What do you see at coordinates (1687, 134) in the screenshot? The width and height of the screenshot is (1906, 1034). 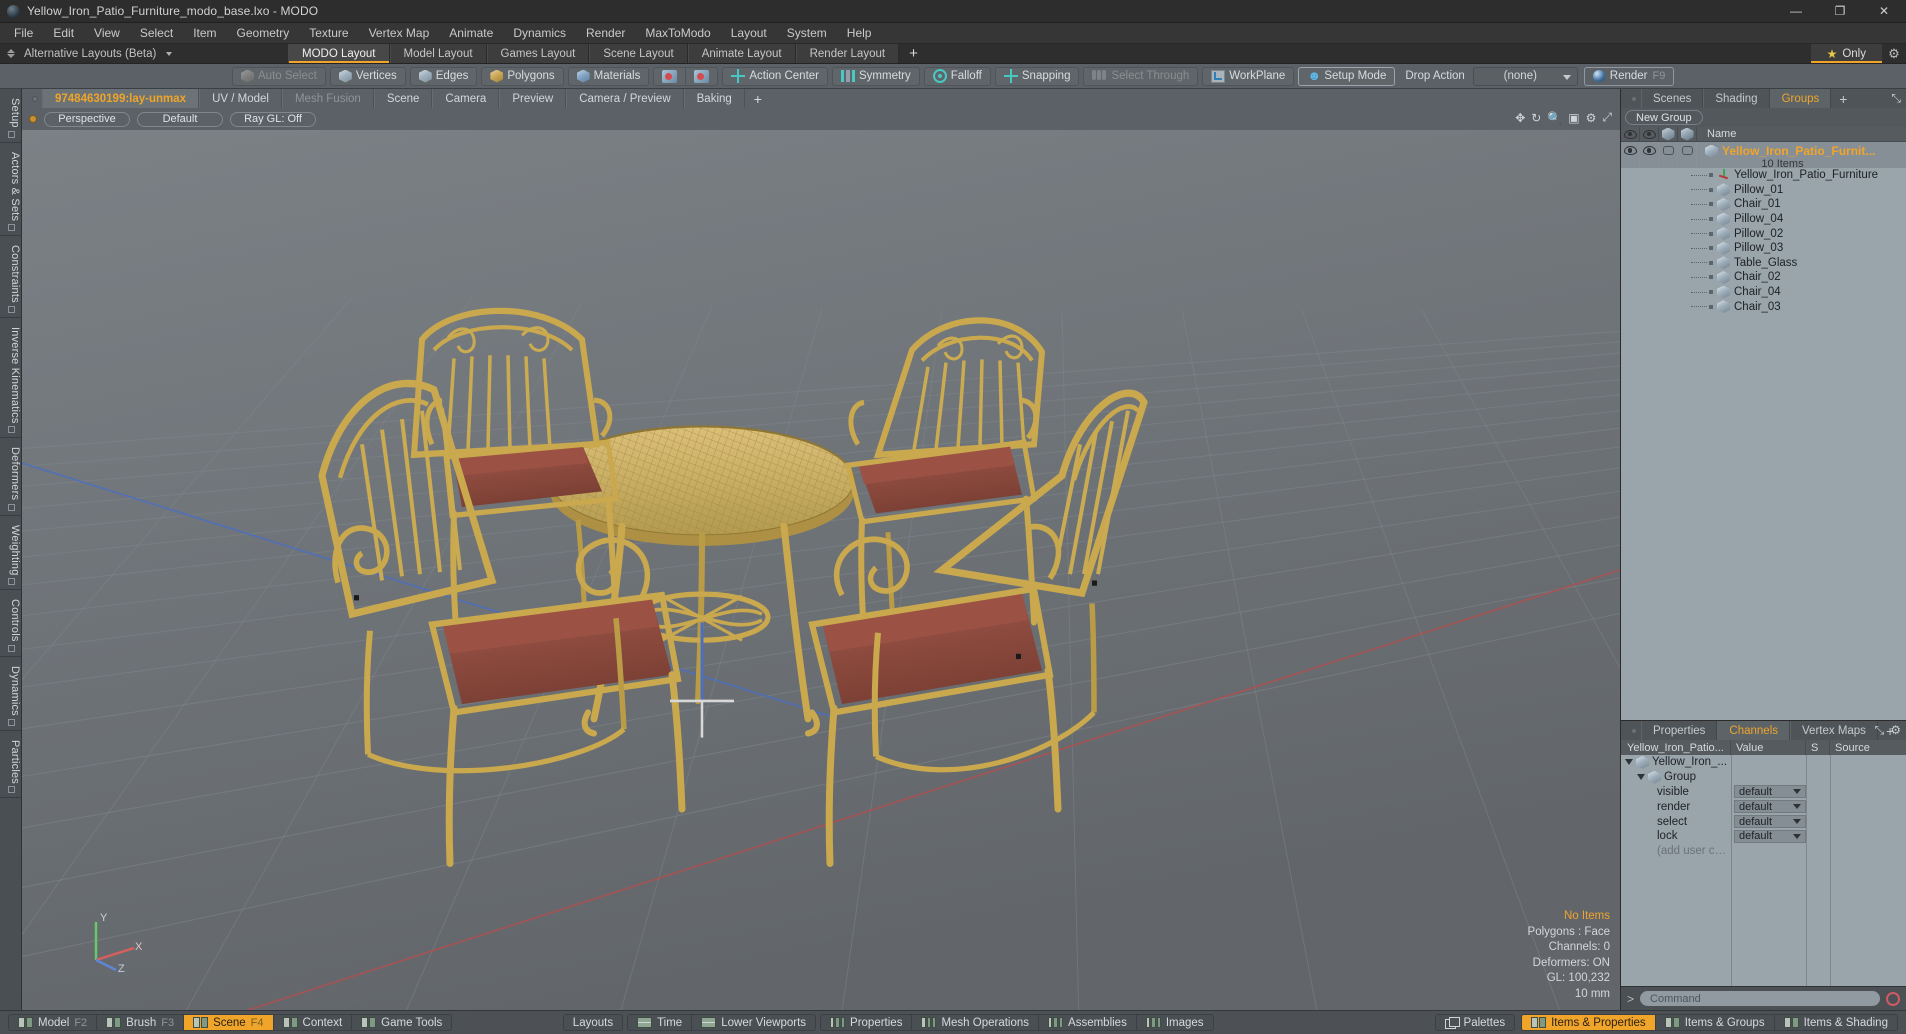 I see `lock-column-header` at bounding box center [1687, 134].